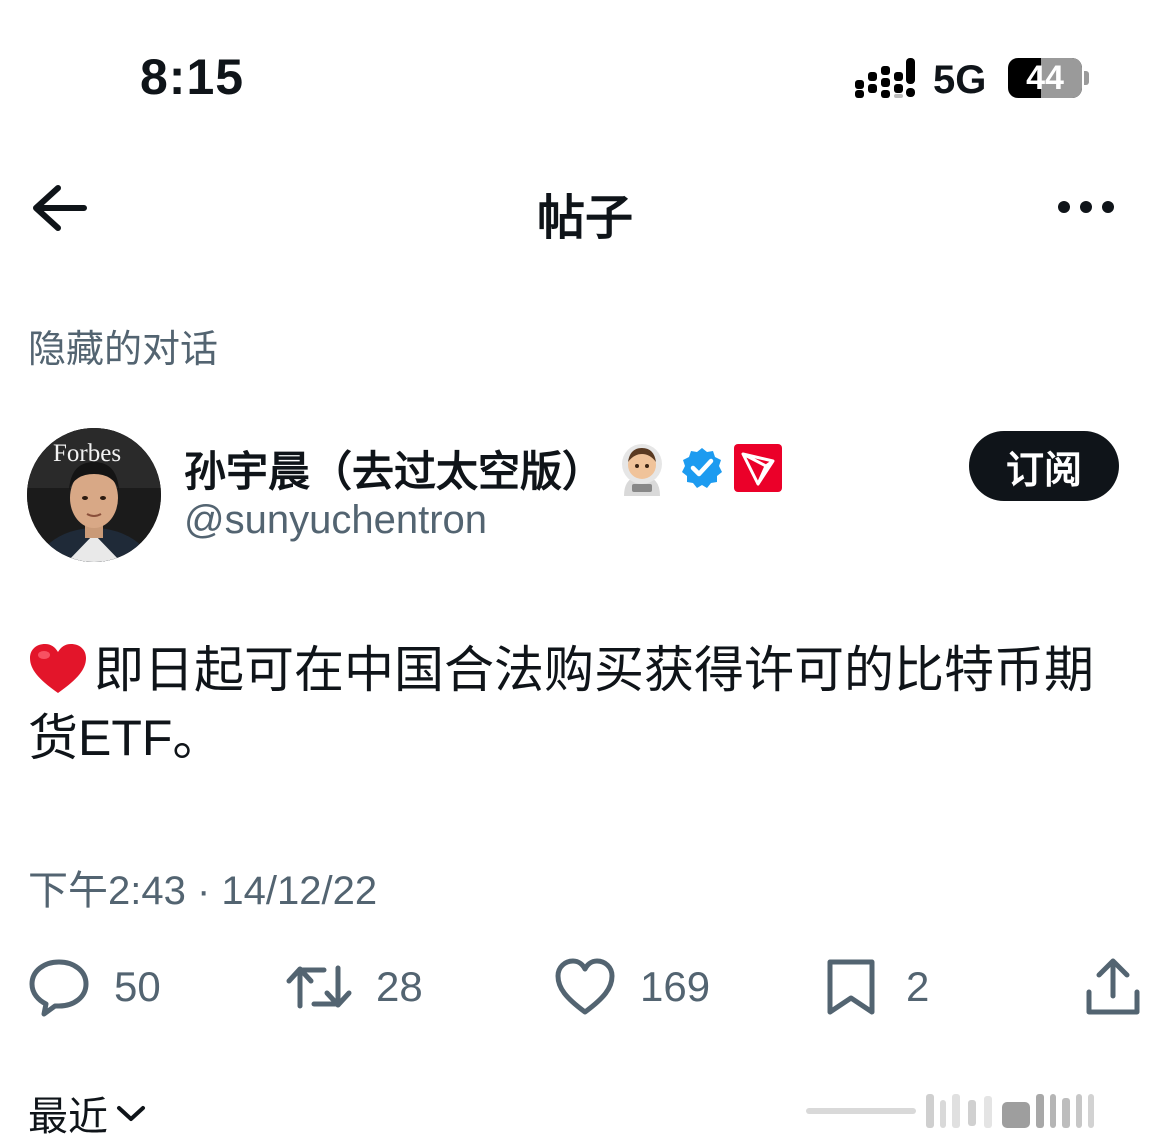  Describe the element at coordinates (960, 80) in the screenshot. I see `network-type: 5G` at that location.